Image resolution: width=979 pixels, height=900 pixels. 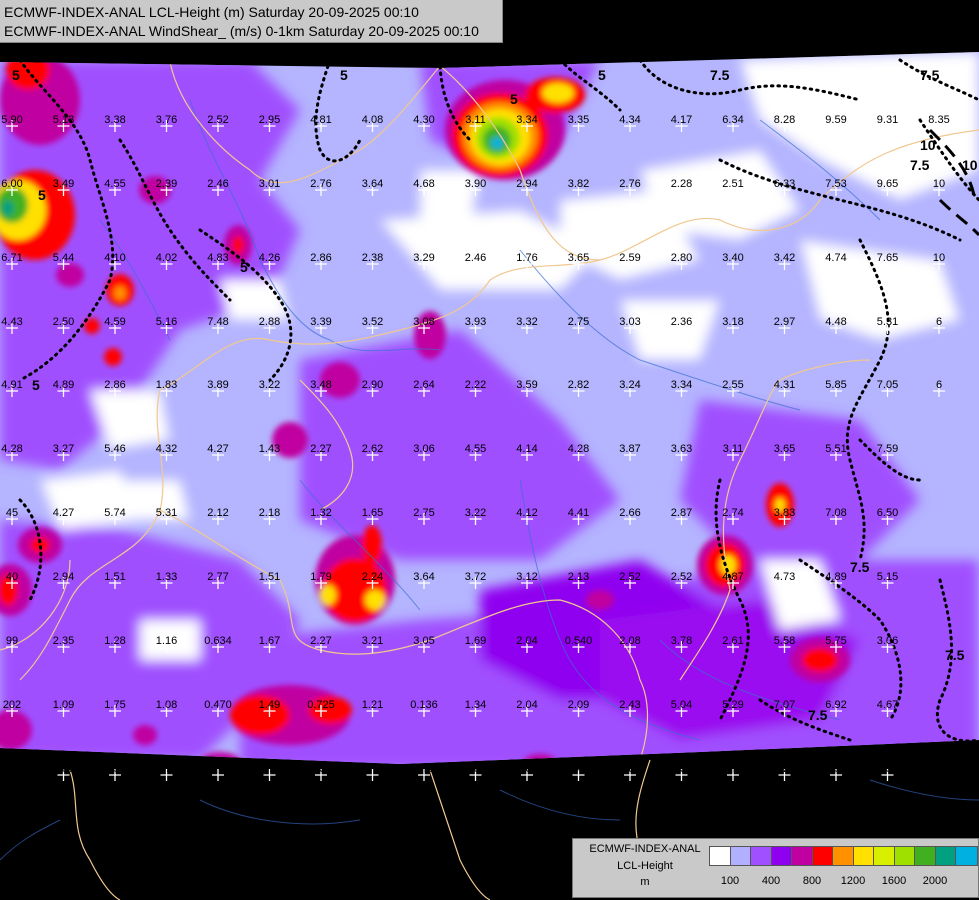 What do you see at coordinates (526, 184) in the screenshot?
I see `value-label: 2.94` at bounding box center [526, 184].